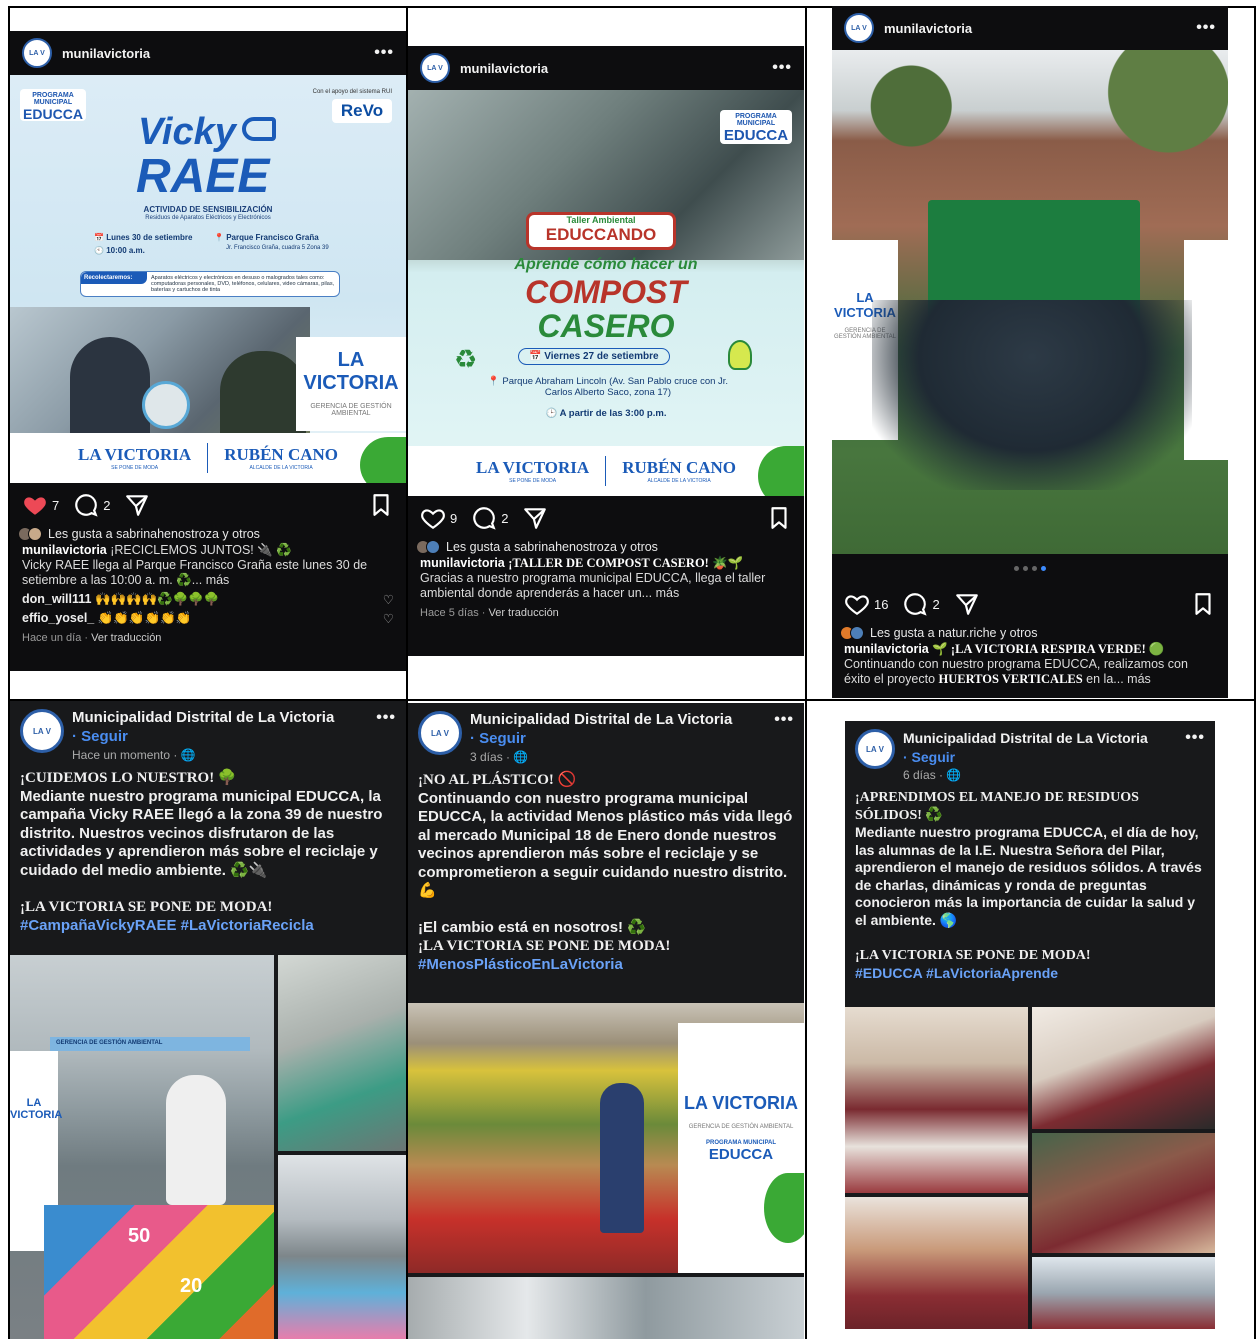 This screenshot has width=1259, height=1341. I want to click on photo-side-bottom, so click(342, 1247).